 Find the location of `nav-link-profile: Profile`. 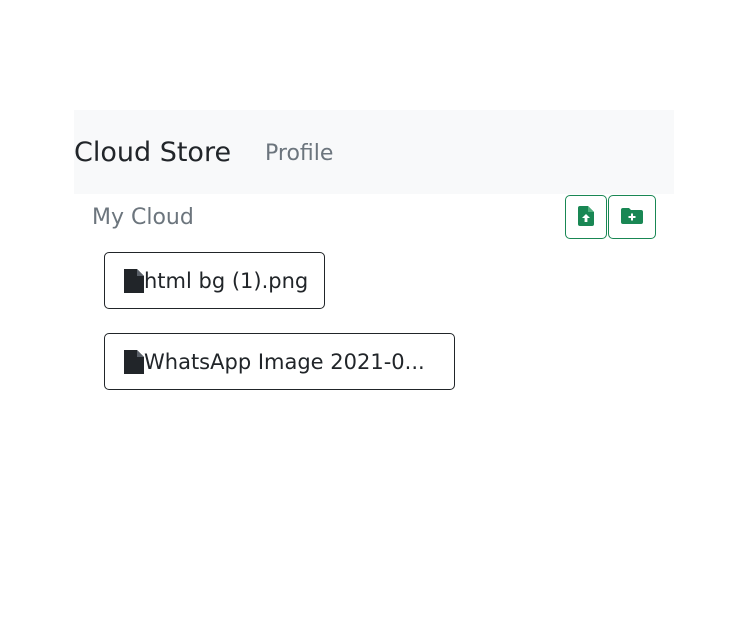

nav-link-profile: Profile is located at coordinates (299, 154).